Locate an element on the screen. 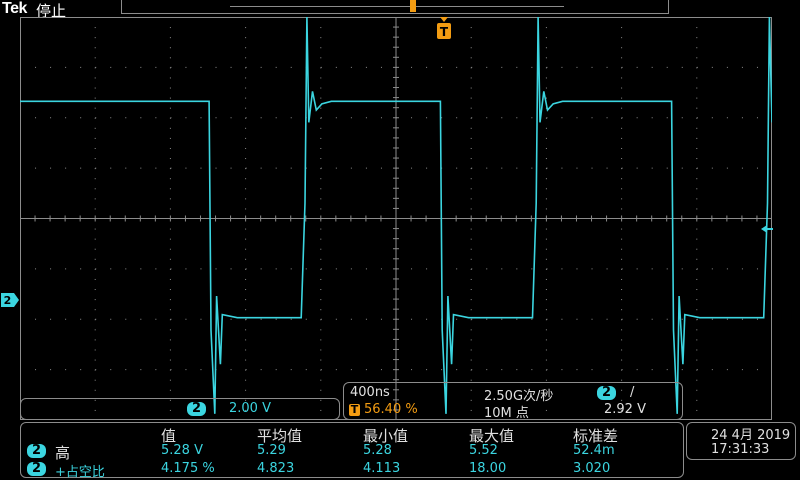  cell-max: 5.52 is located at coordinates (483, 450).